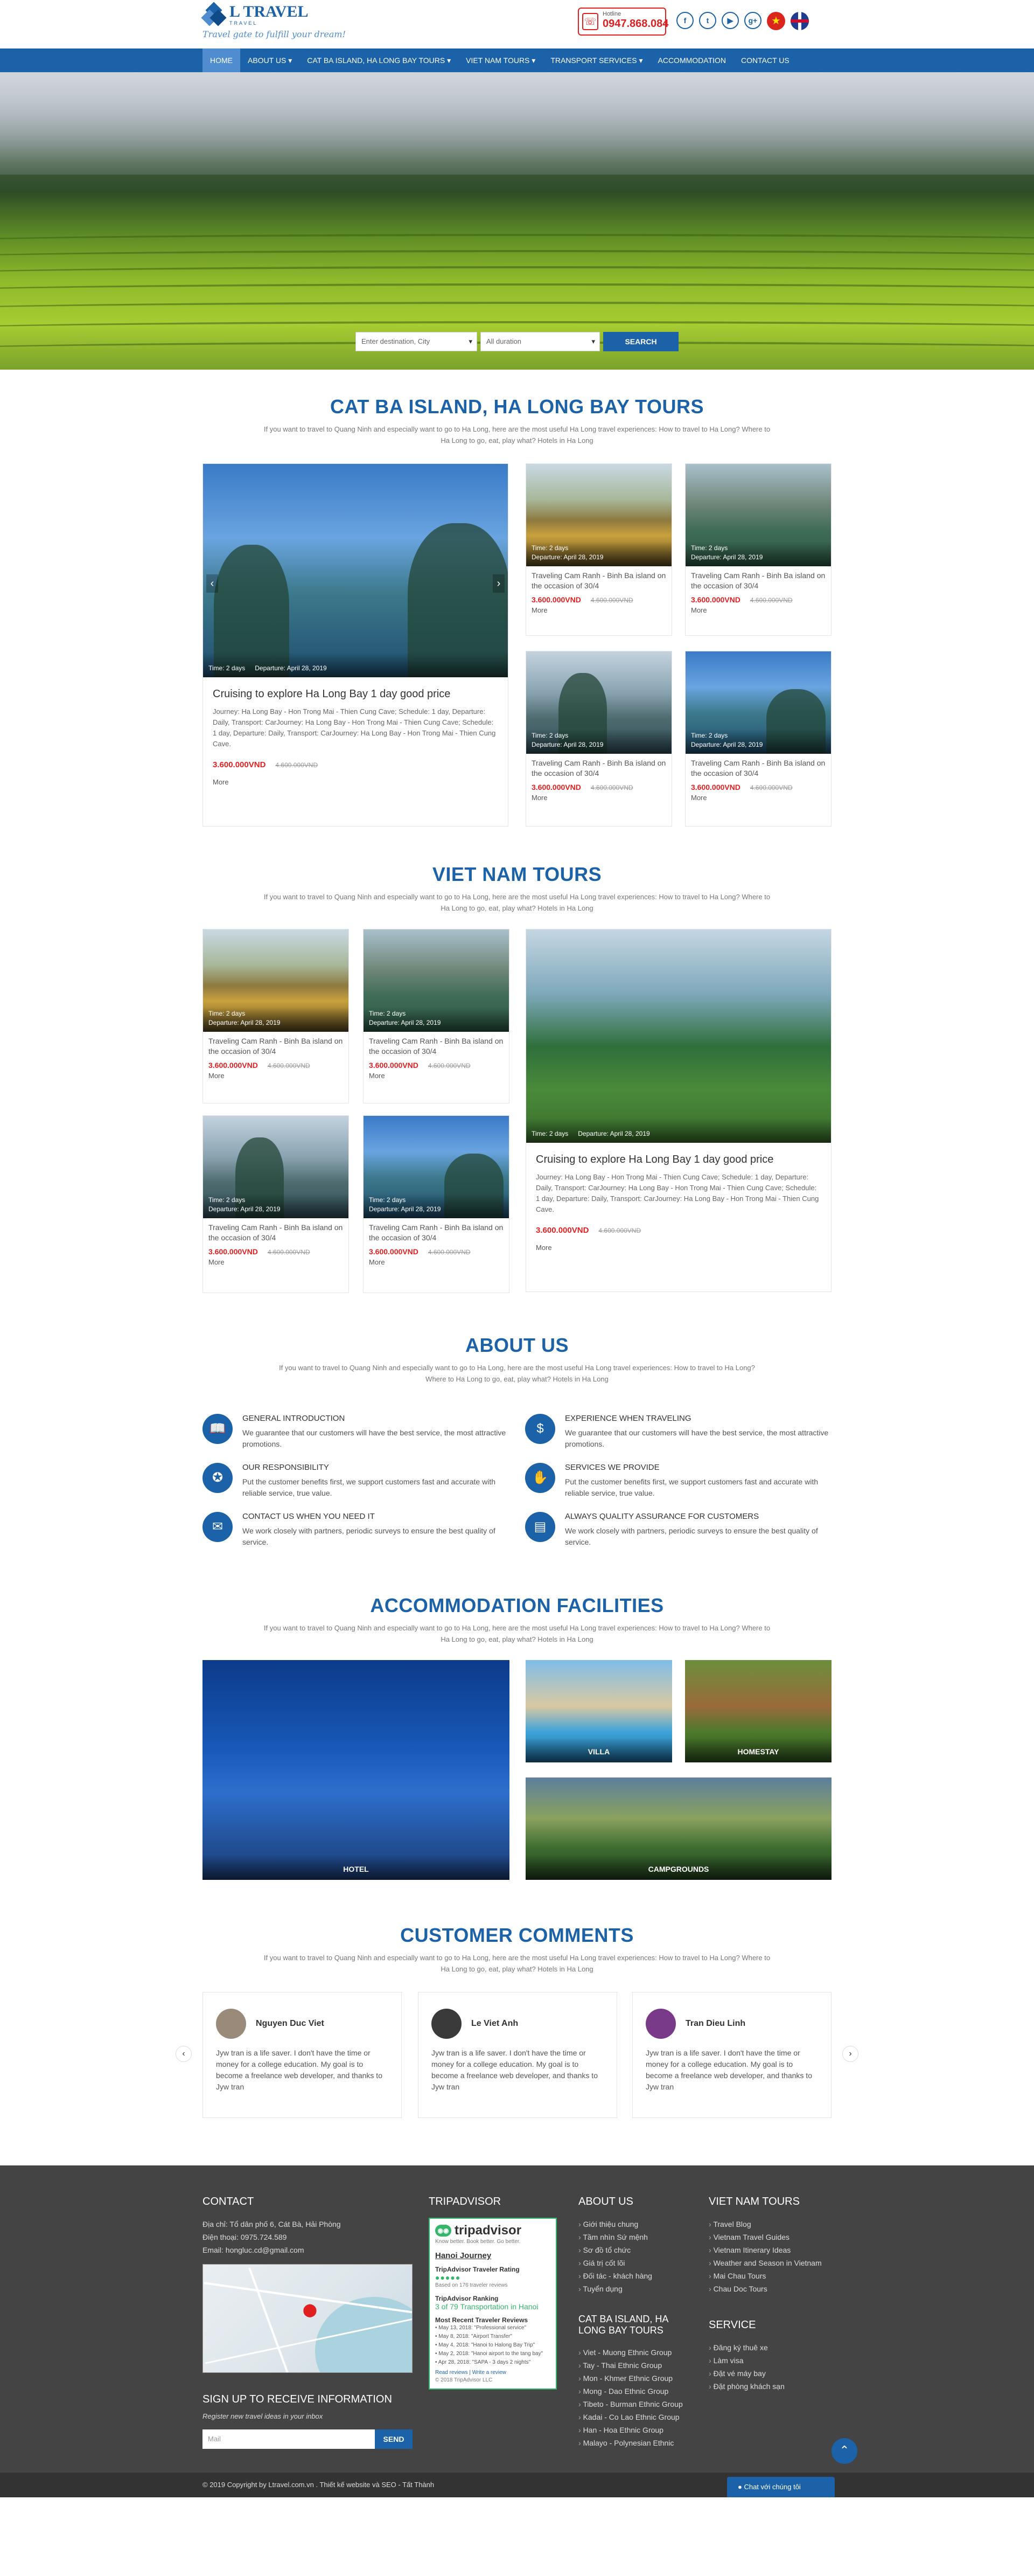  Describe the element at coordinates (623, 22) in the screenshot. I see `hotline-box: ☏ Hotline 0947.868.084` at that location.